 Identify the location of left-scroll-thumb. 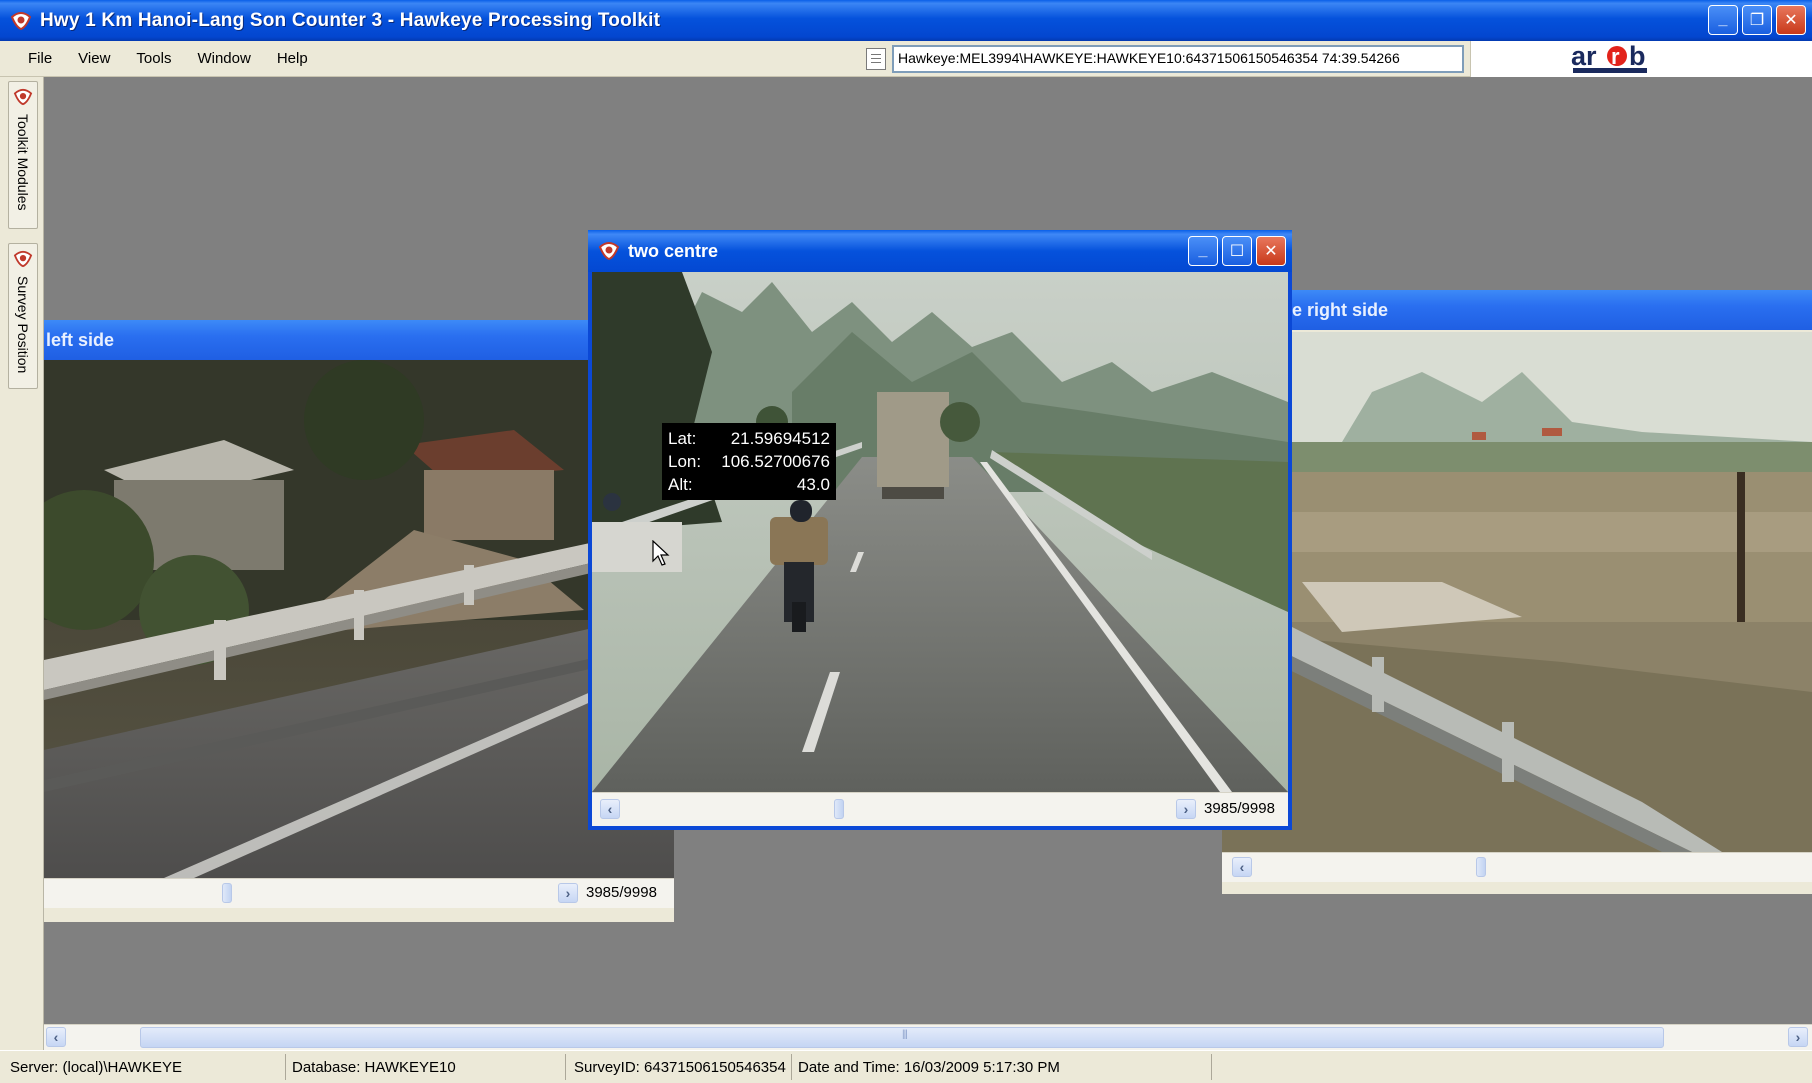
(227, 893).